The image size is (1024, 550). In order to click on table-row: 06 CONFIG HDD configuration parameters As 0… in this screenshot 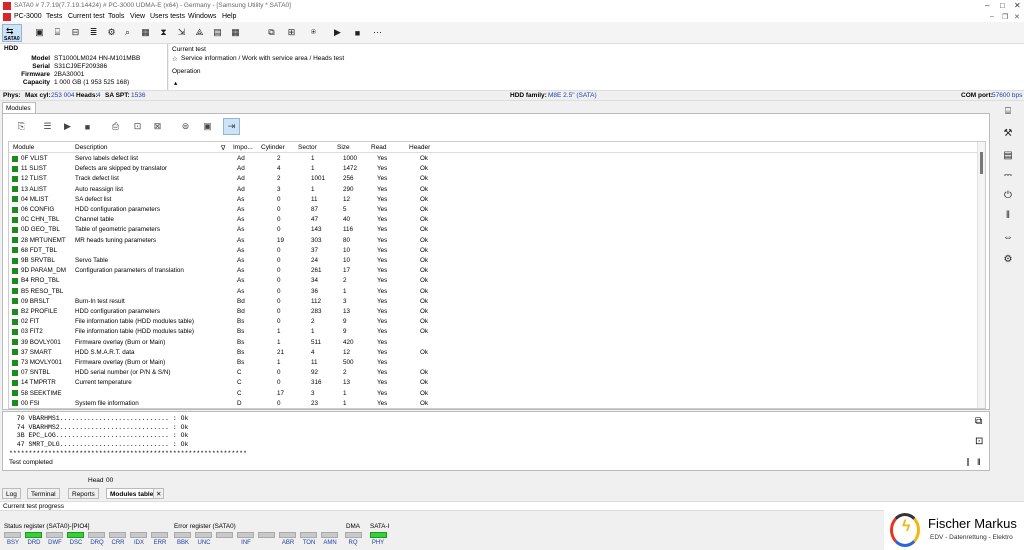, I will do `click(497, 210)`.